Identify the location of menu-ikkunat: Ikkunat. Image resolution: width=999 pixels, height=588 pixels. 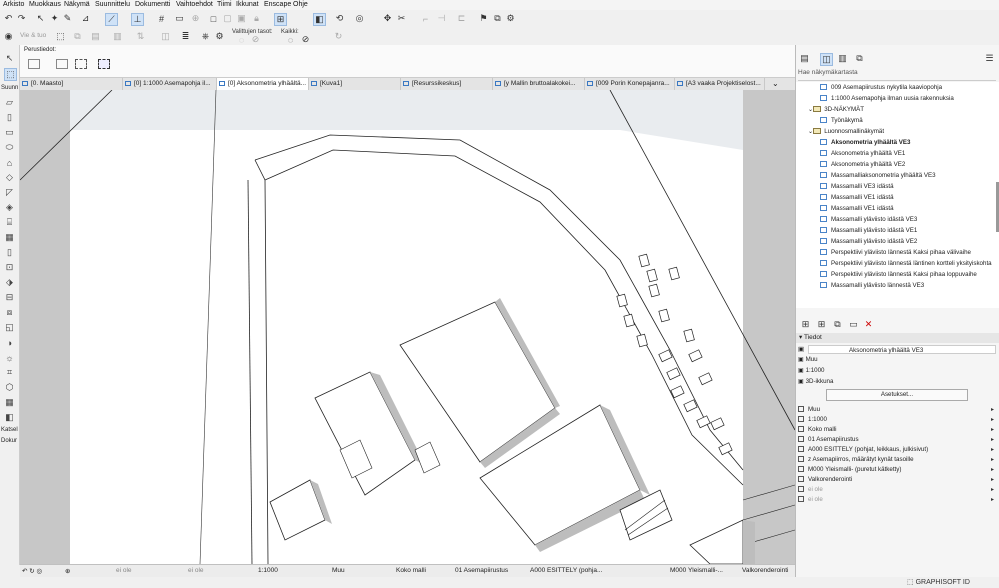
(247, 4).